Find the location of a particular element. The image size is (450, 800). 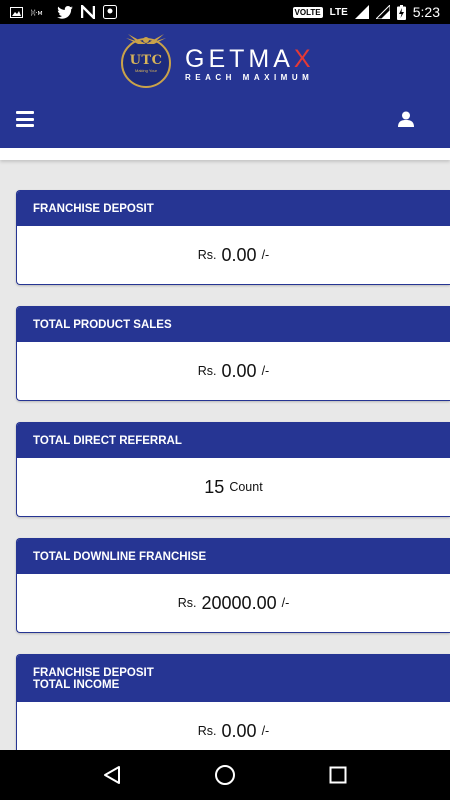

status-indicators: VOLTE LTE 5:23 is located at coordinates (366, 12).